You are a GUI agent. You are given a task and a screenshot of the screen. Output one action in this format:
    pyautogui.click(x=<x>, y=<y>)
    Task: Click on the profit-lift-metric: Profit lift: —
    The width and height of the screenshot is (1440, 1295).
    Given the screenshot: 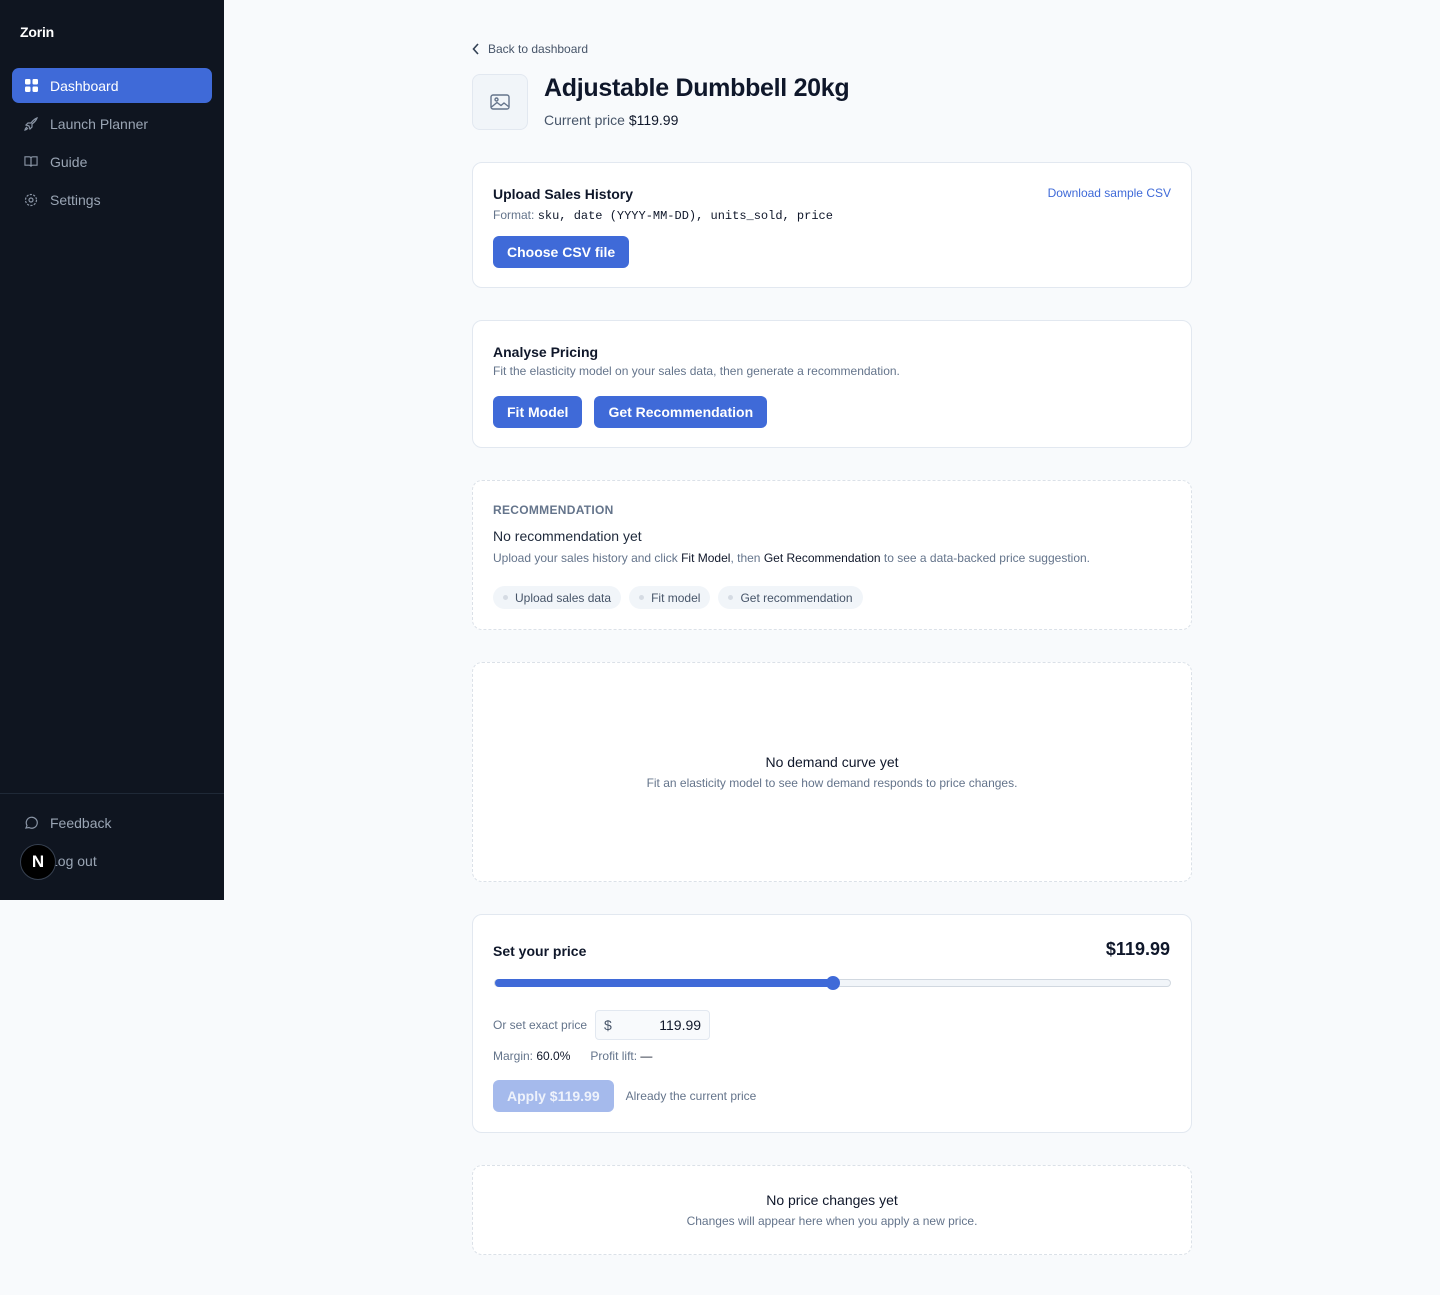 What is the action you would take?
    pyautogui.click(x=621, y=1056)
    